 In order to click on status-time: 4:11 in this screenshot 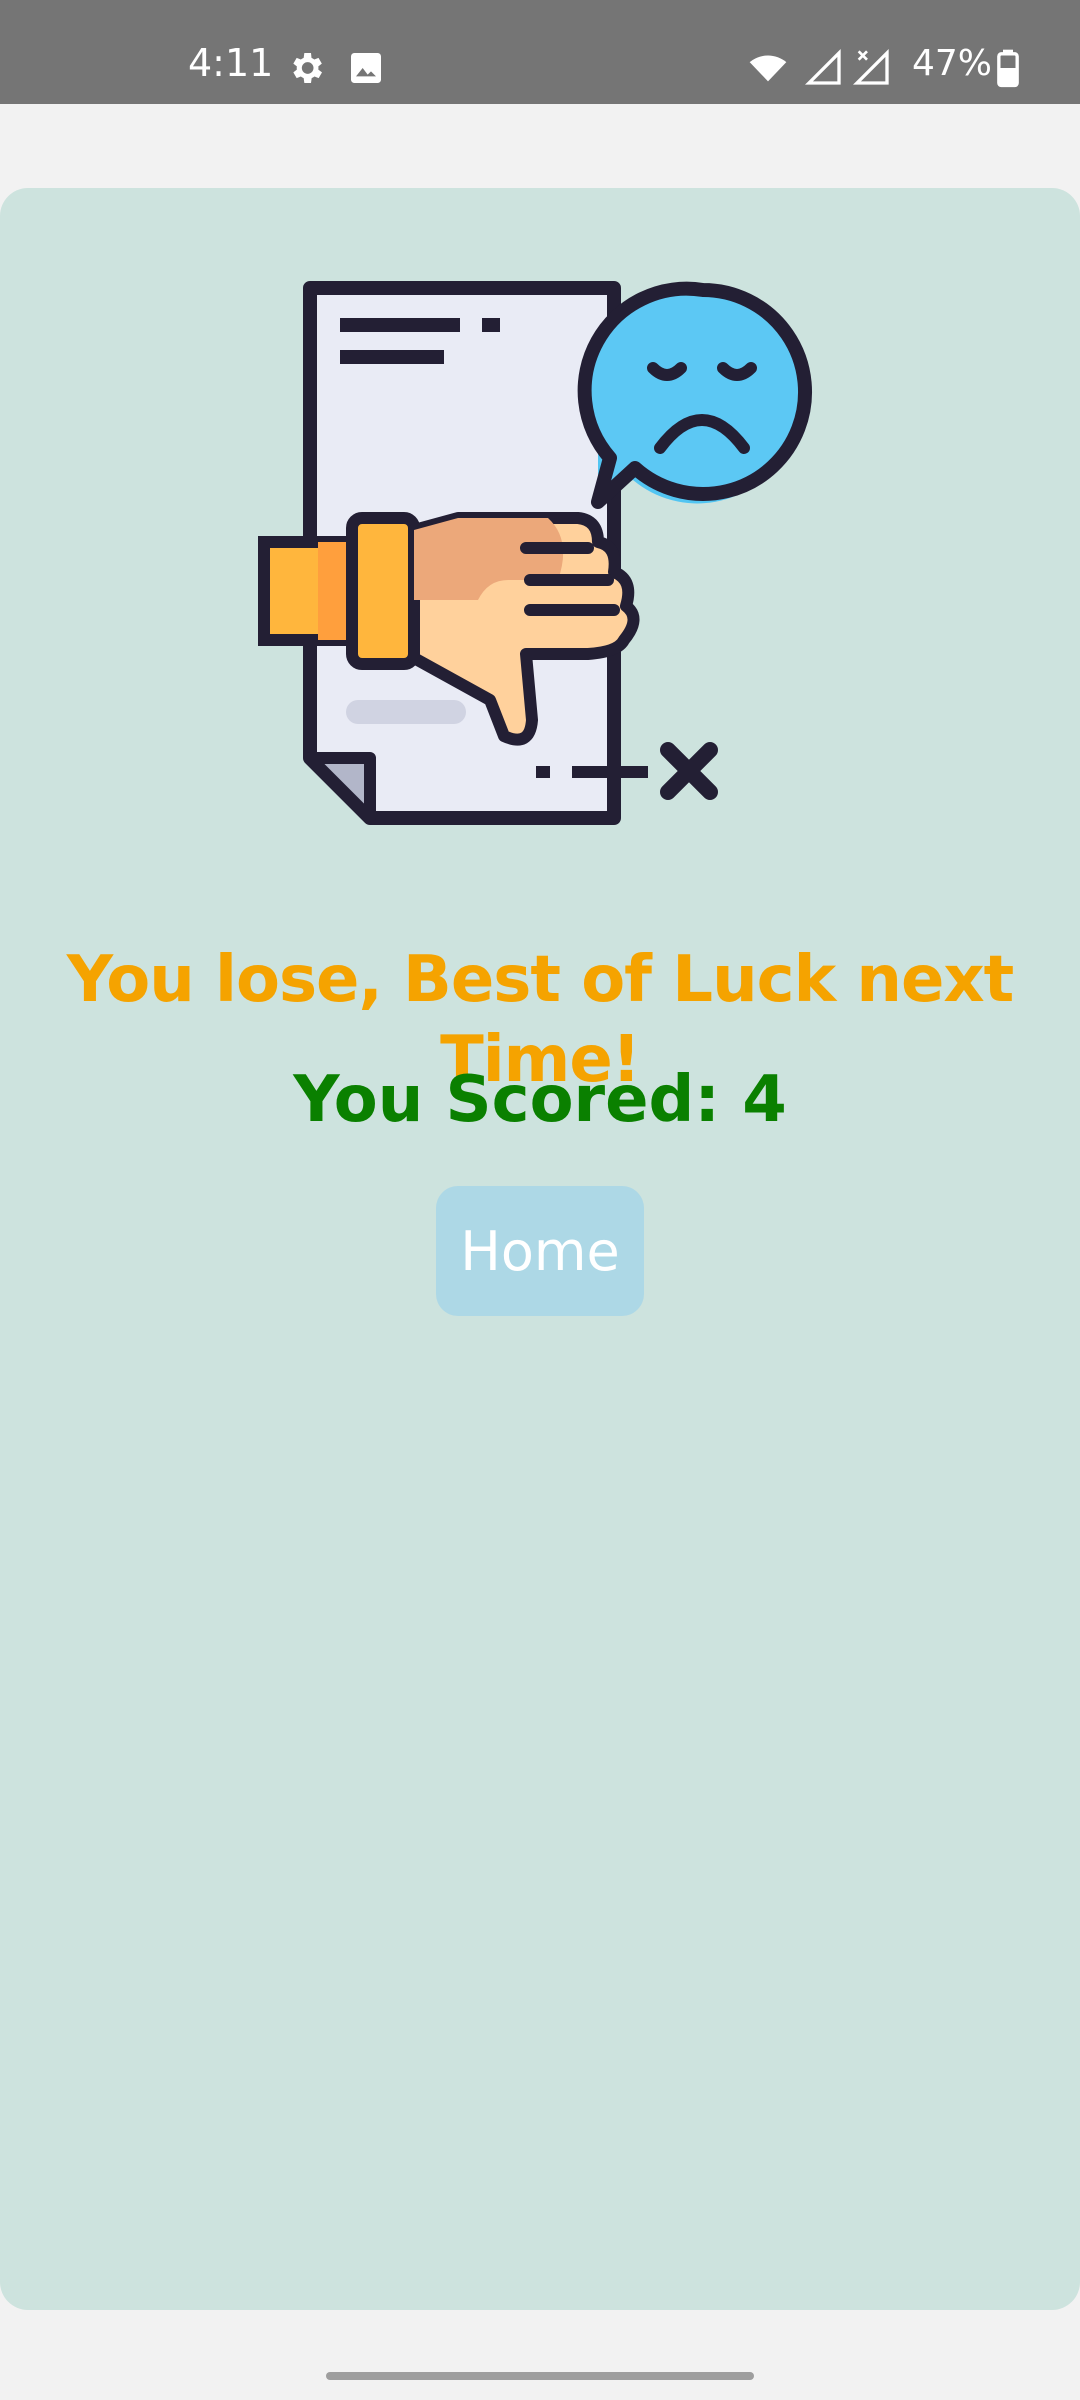, I will do `click(231, 63)`.